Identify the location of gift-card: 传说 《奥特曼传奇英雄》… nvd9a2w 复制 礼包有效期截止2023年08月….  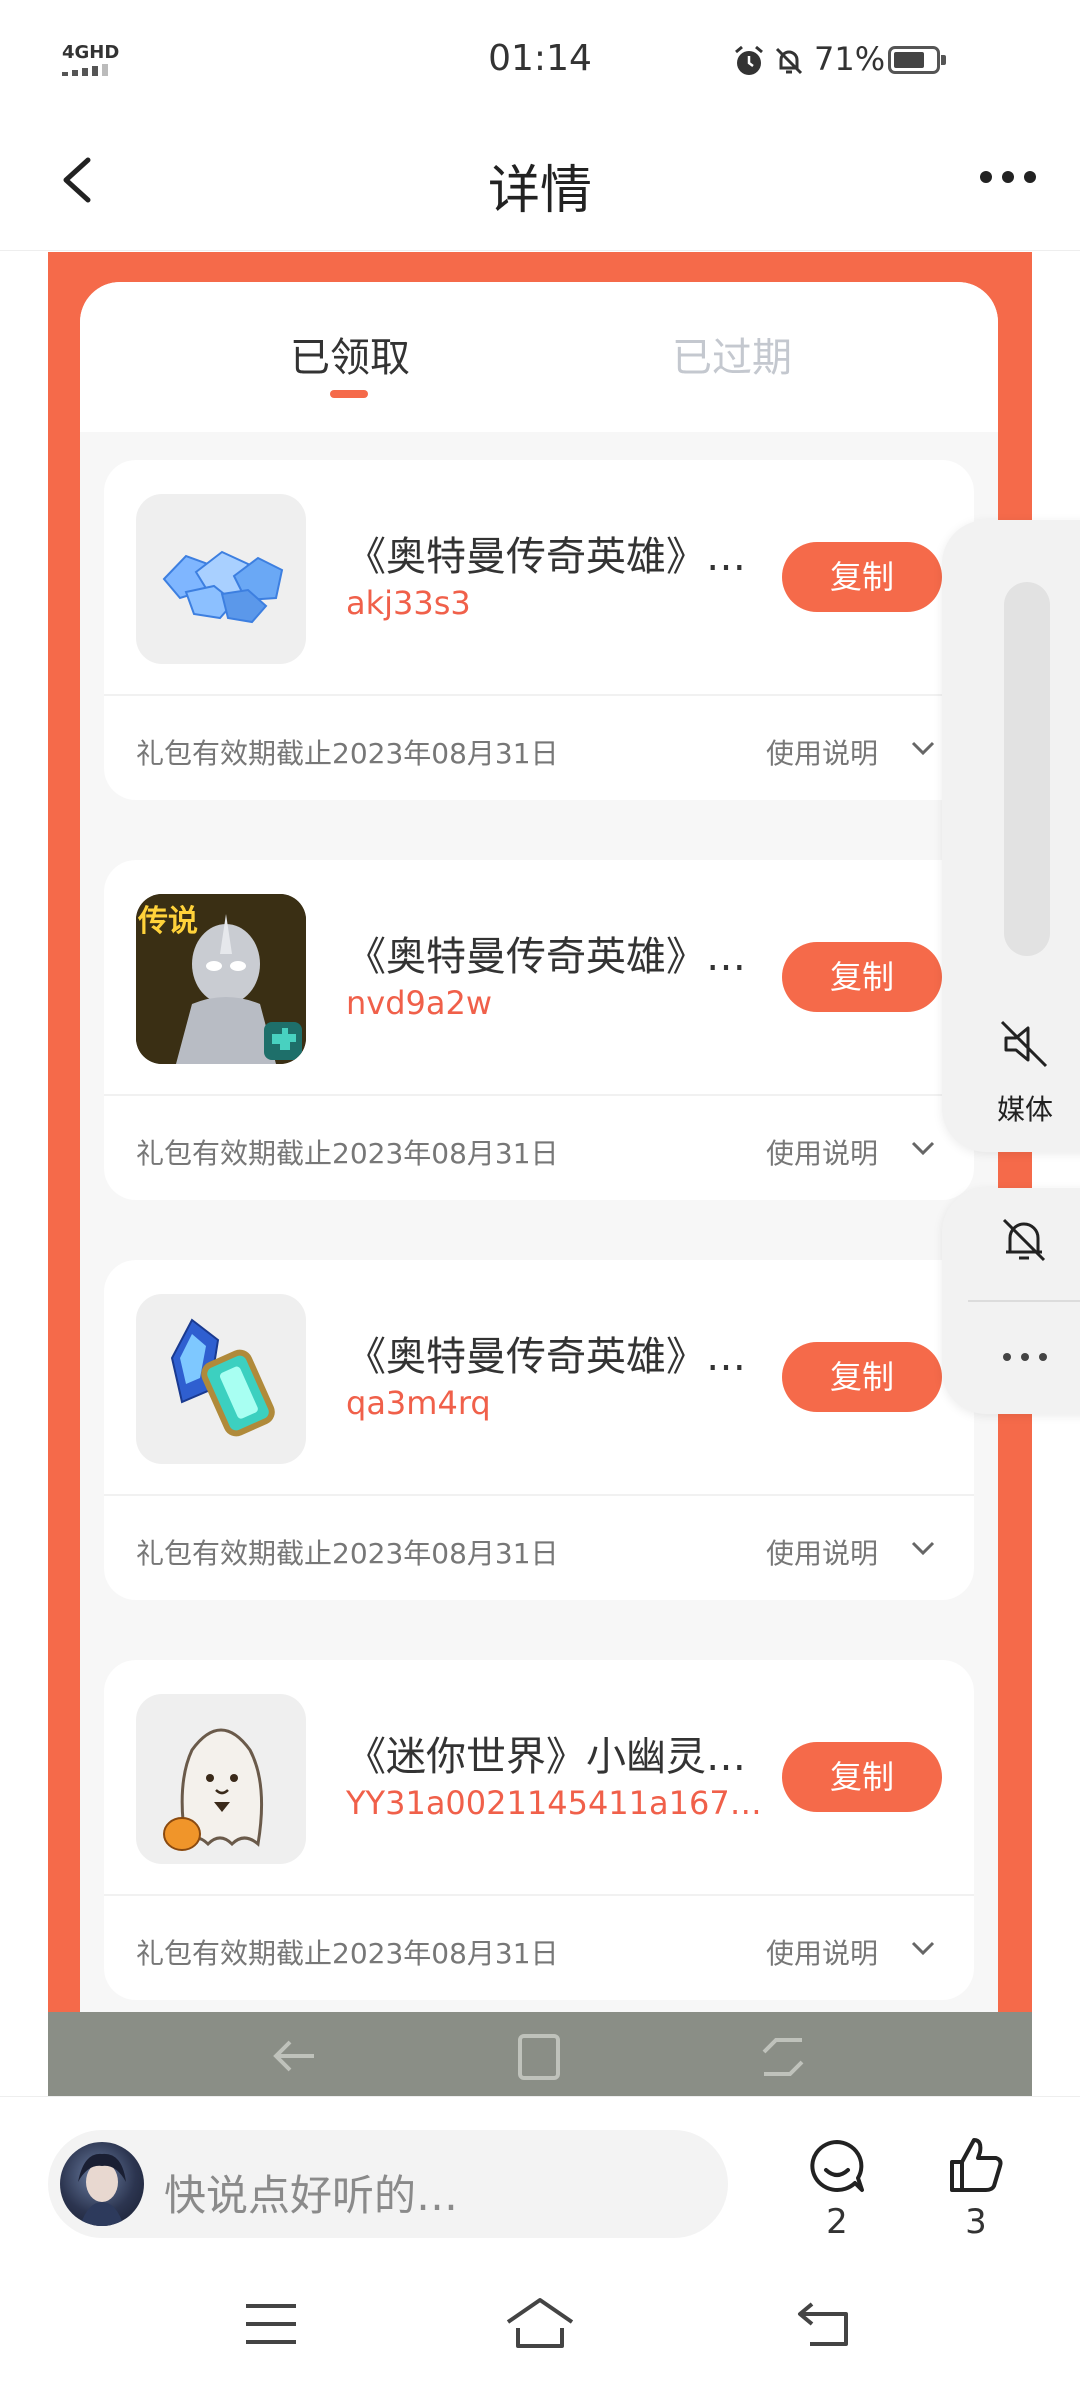
(539, 1030).